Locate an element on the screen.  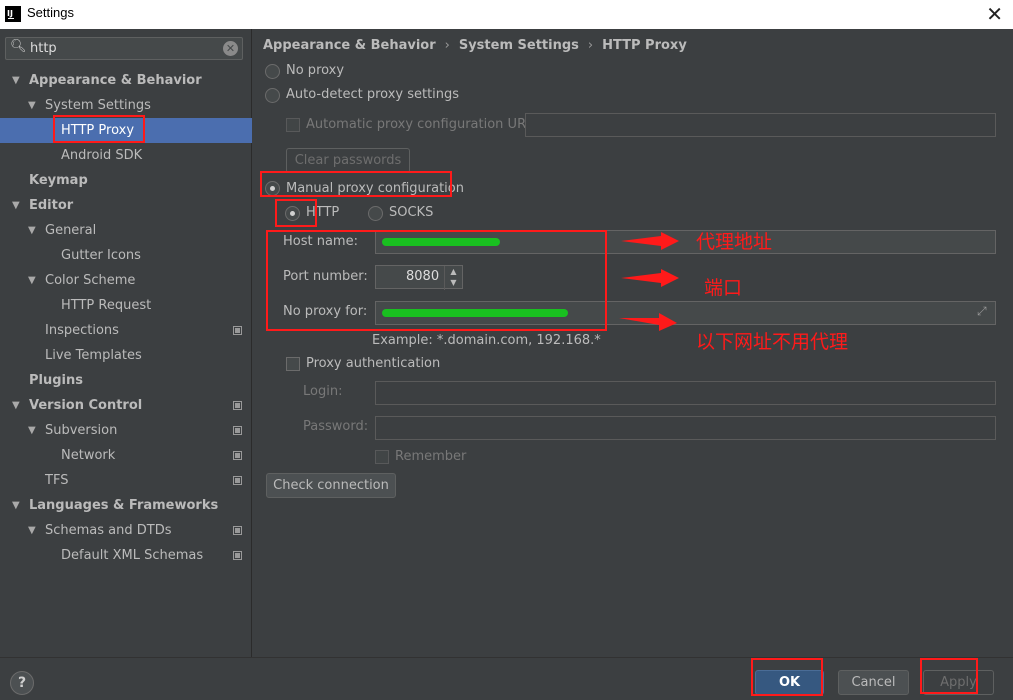
tree-item-default-xml-schemas: Default XML Schemas is located at coordinates (126, 555).